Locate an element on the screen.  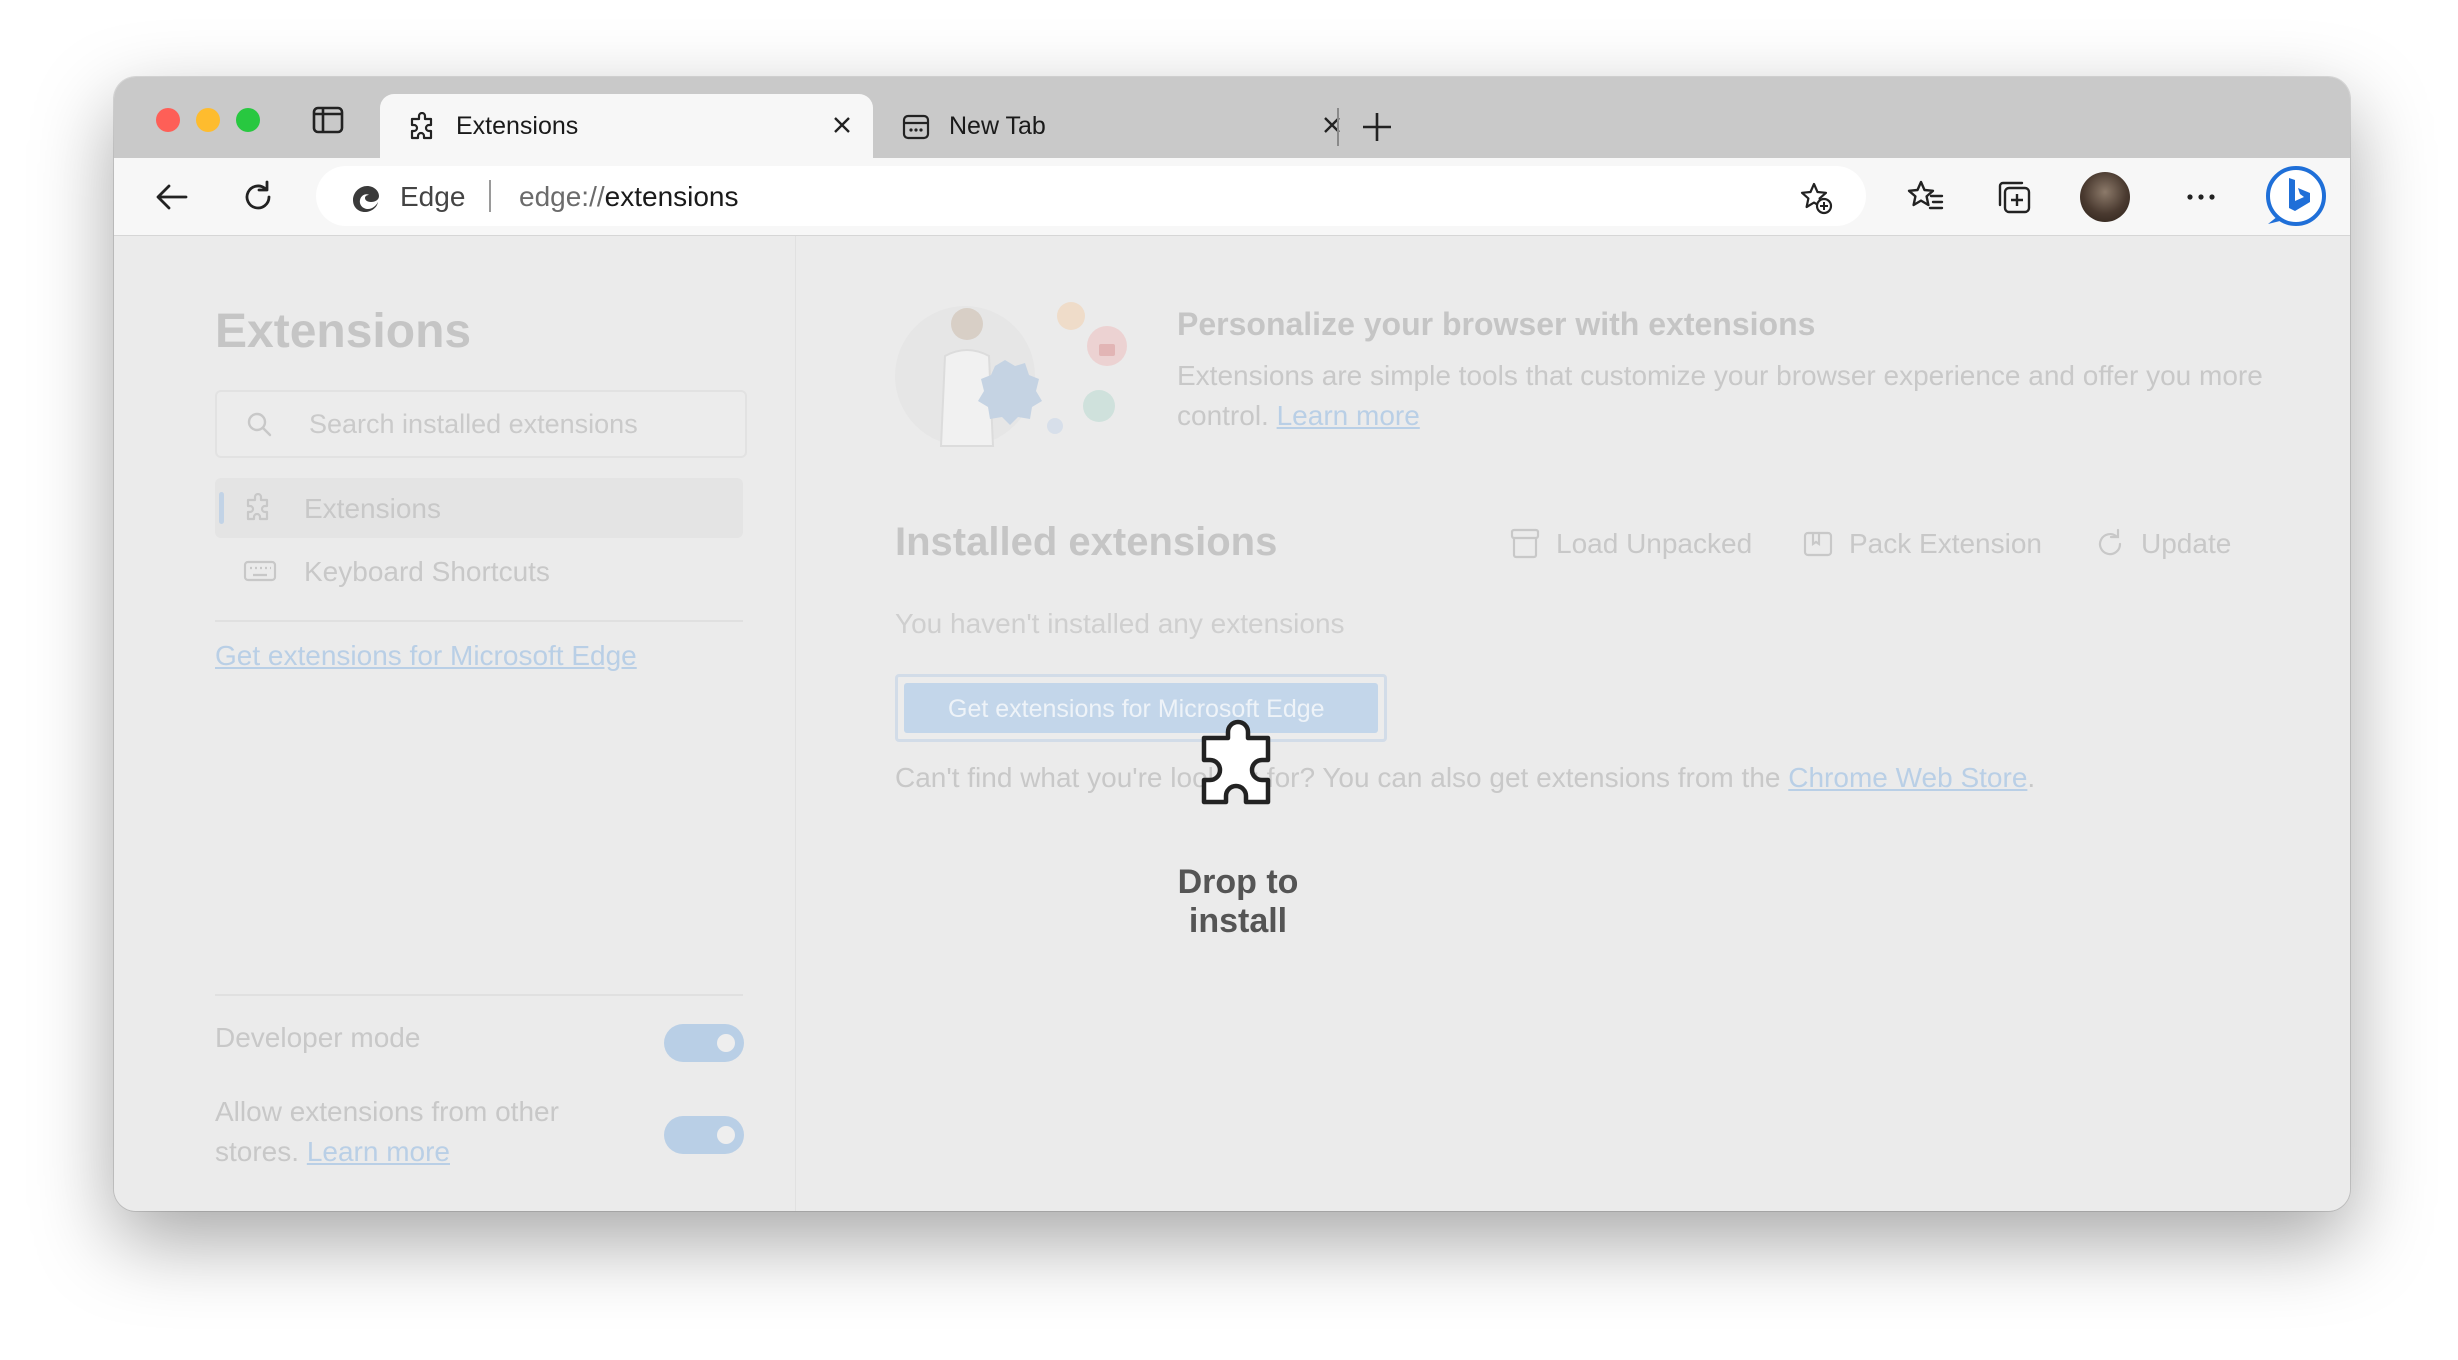
sidebar-item-extensions: Extensions is located at coordinates (479, 508).